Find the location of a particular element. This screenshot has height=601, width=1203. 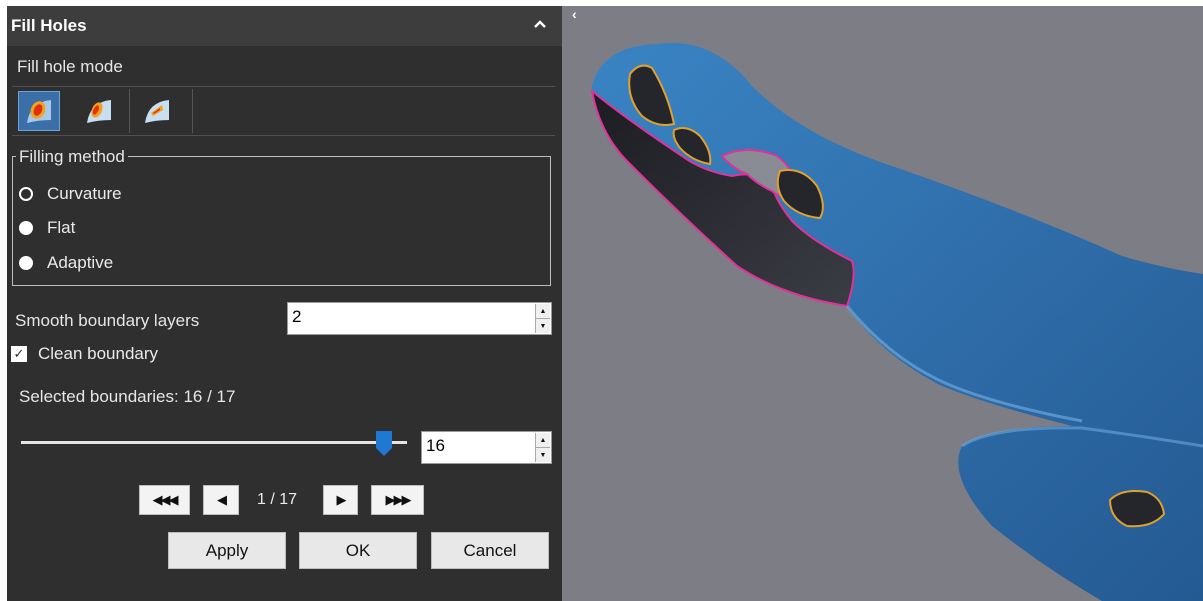

smooth-boundary-label: Smooth boundary layers is located at coordinates (107, 320).